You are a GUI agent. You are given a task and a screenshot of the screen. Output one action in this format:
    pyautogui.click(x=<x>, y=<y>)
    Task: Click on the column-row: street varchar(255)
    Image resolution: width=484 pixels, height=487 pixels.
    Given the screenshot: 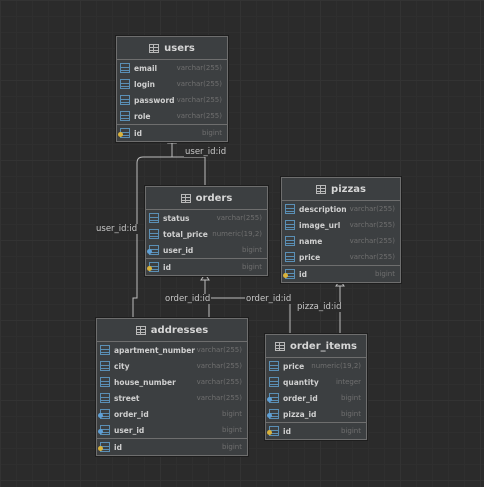 What is the action you would take?
    pyautogui.click(x=172, y=398)
    